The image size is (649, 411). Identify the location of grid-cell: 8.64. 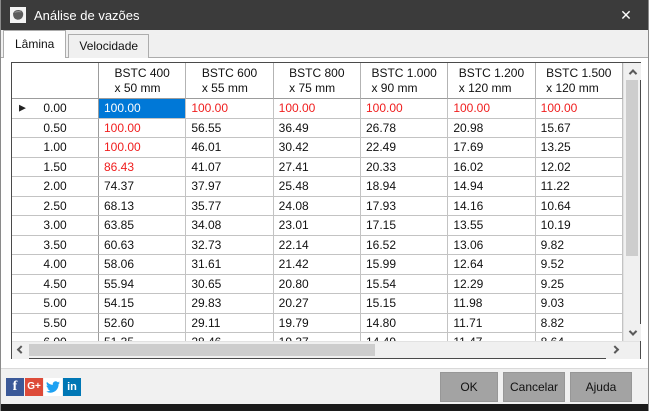
(579, 337).